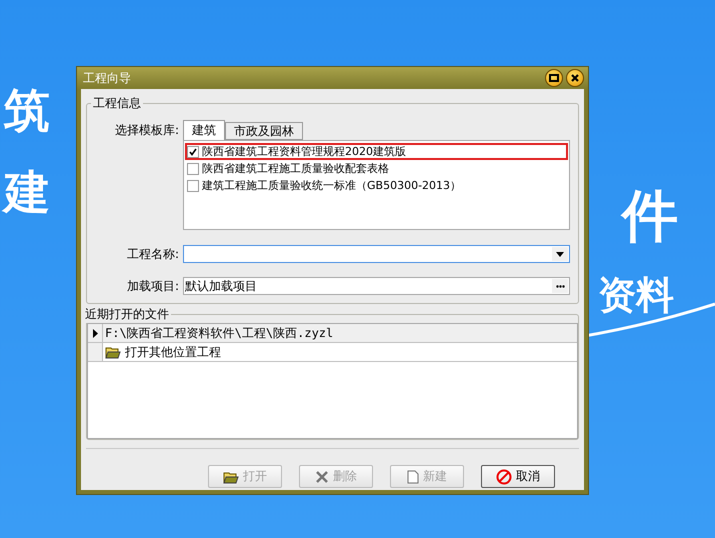 This screenshot has height=538, width=715. I want to click on caret-icon, so click(560, 254).